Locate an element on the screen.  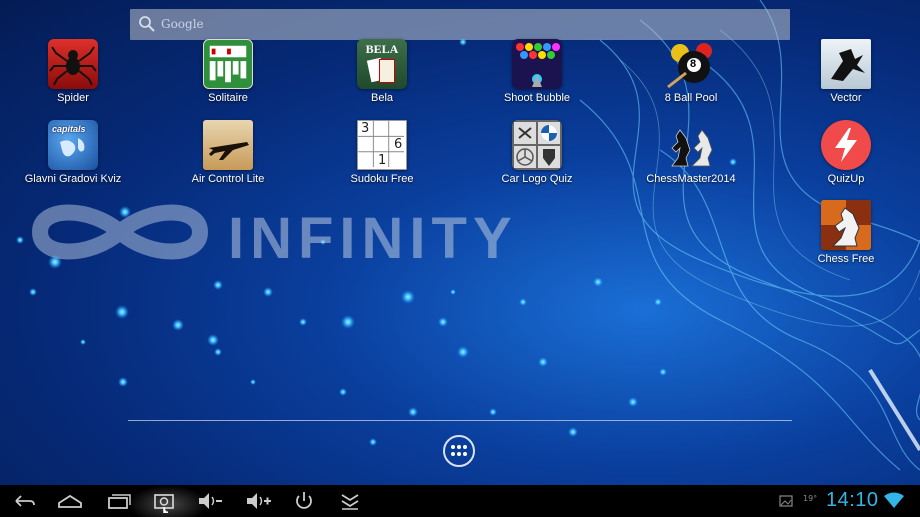
app-label: Sudoku Free is located at coordinates (382, 179).